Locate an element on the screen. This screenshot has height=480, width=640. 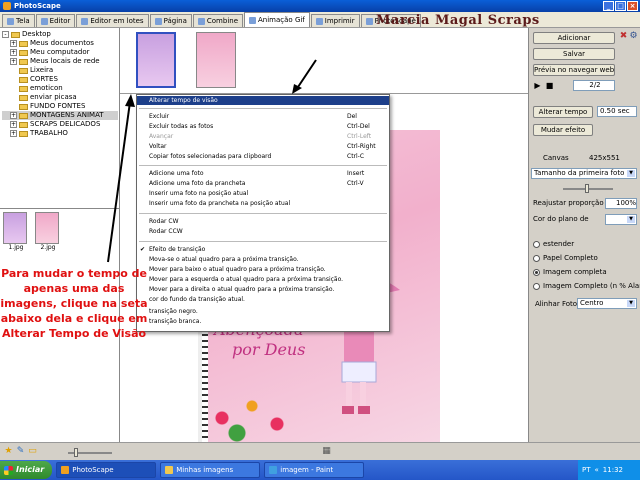
tab-combine: Combine is located at coordinates (218, 20).